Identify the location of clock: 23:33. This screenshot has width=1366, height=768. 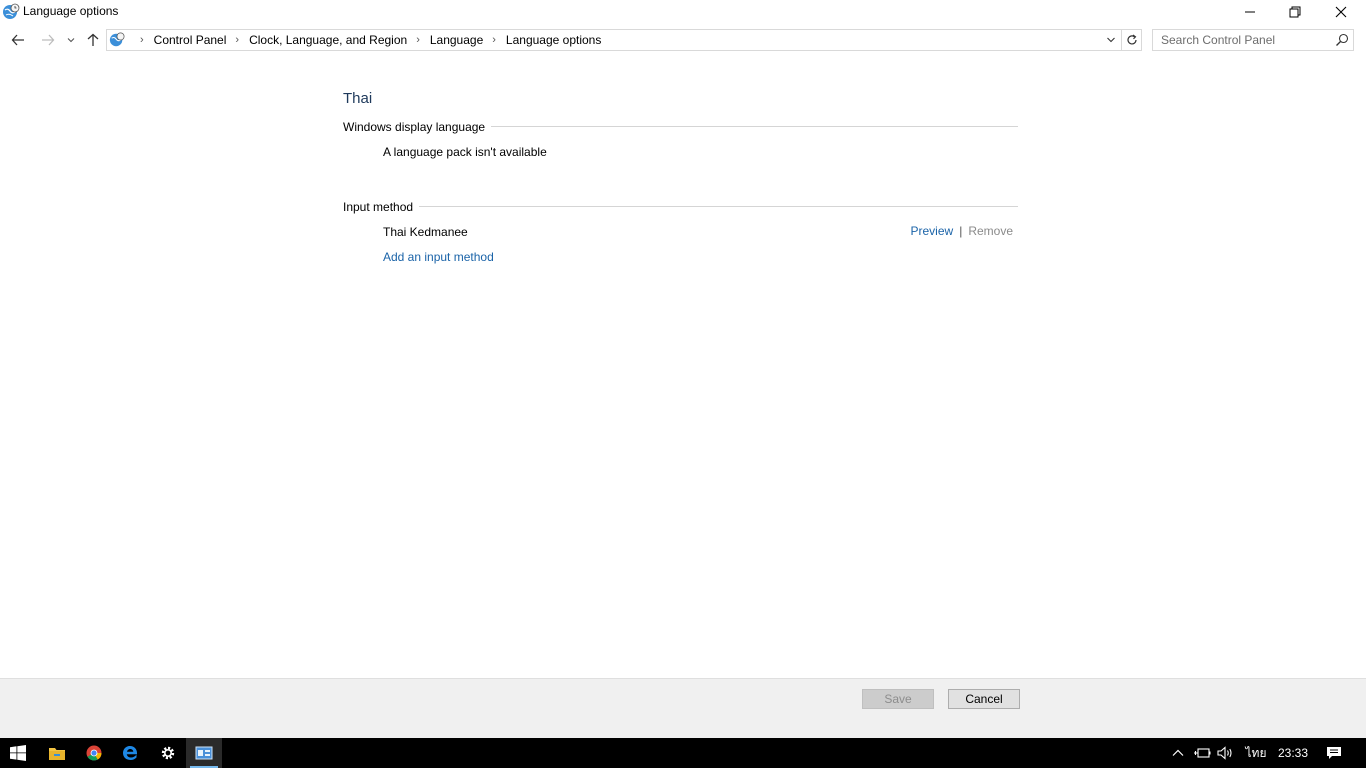
(1293, 753).